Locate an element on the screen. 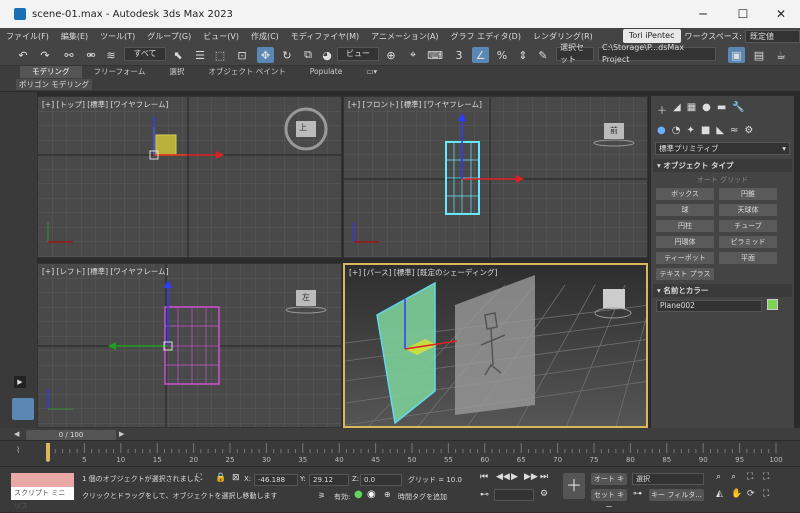 The height and width of the screenshot is (513, 800). select-rotate-icon: ↻ is located at coordinates (287, 55).